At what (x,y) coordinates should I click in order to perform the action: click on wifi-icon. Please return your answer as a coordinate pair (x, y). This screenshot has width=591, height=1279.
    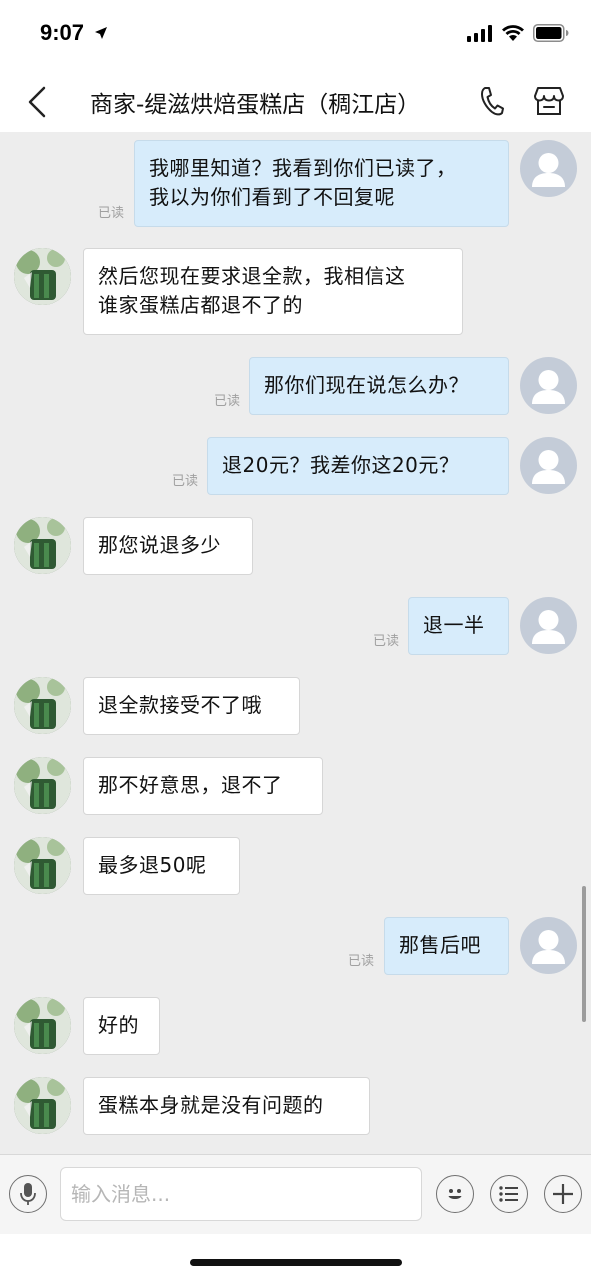
    Looking at the image, I should click on (513, 33).